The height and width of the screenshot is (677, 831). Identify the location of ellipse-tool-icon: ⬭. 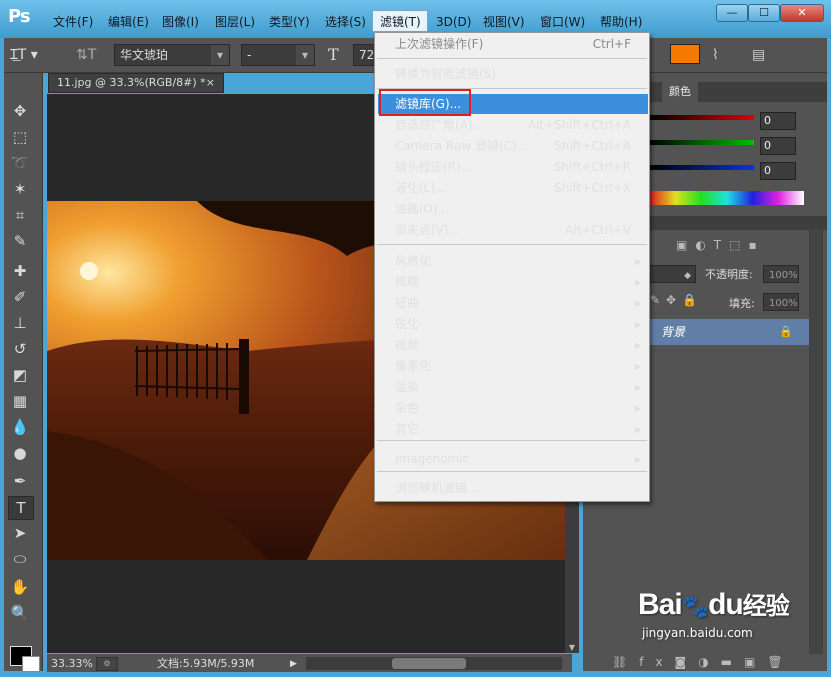
(20, 559).